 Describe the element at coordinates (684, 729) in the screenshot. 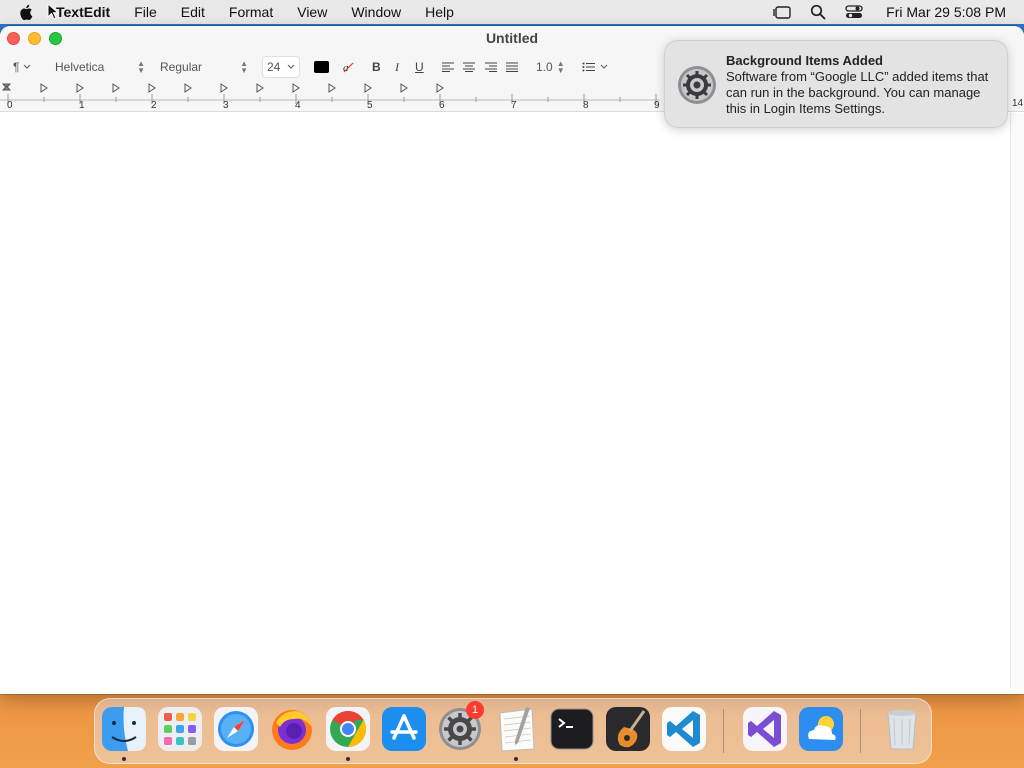

I see `vscode-icon` at that location.